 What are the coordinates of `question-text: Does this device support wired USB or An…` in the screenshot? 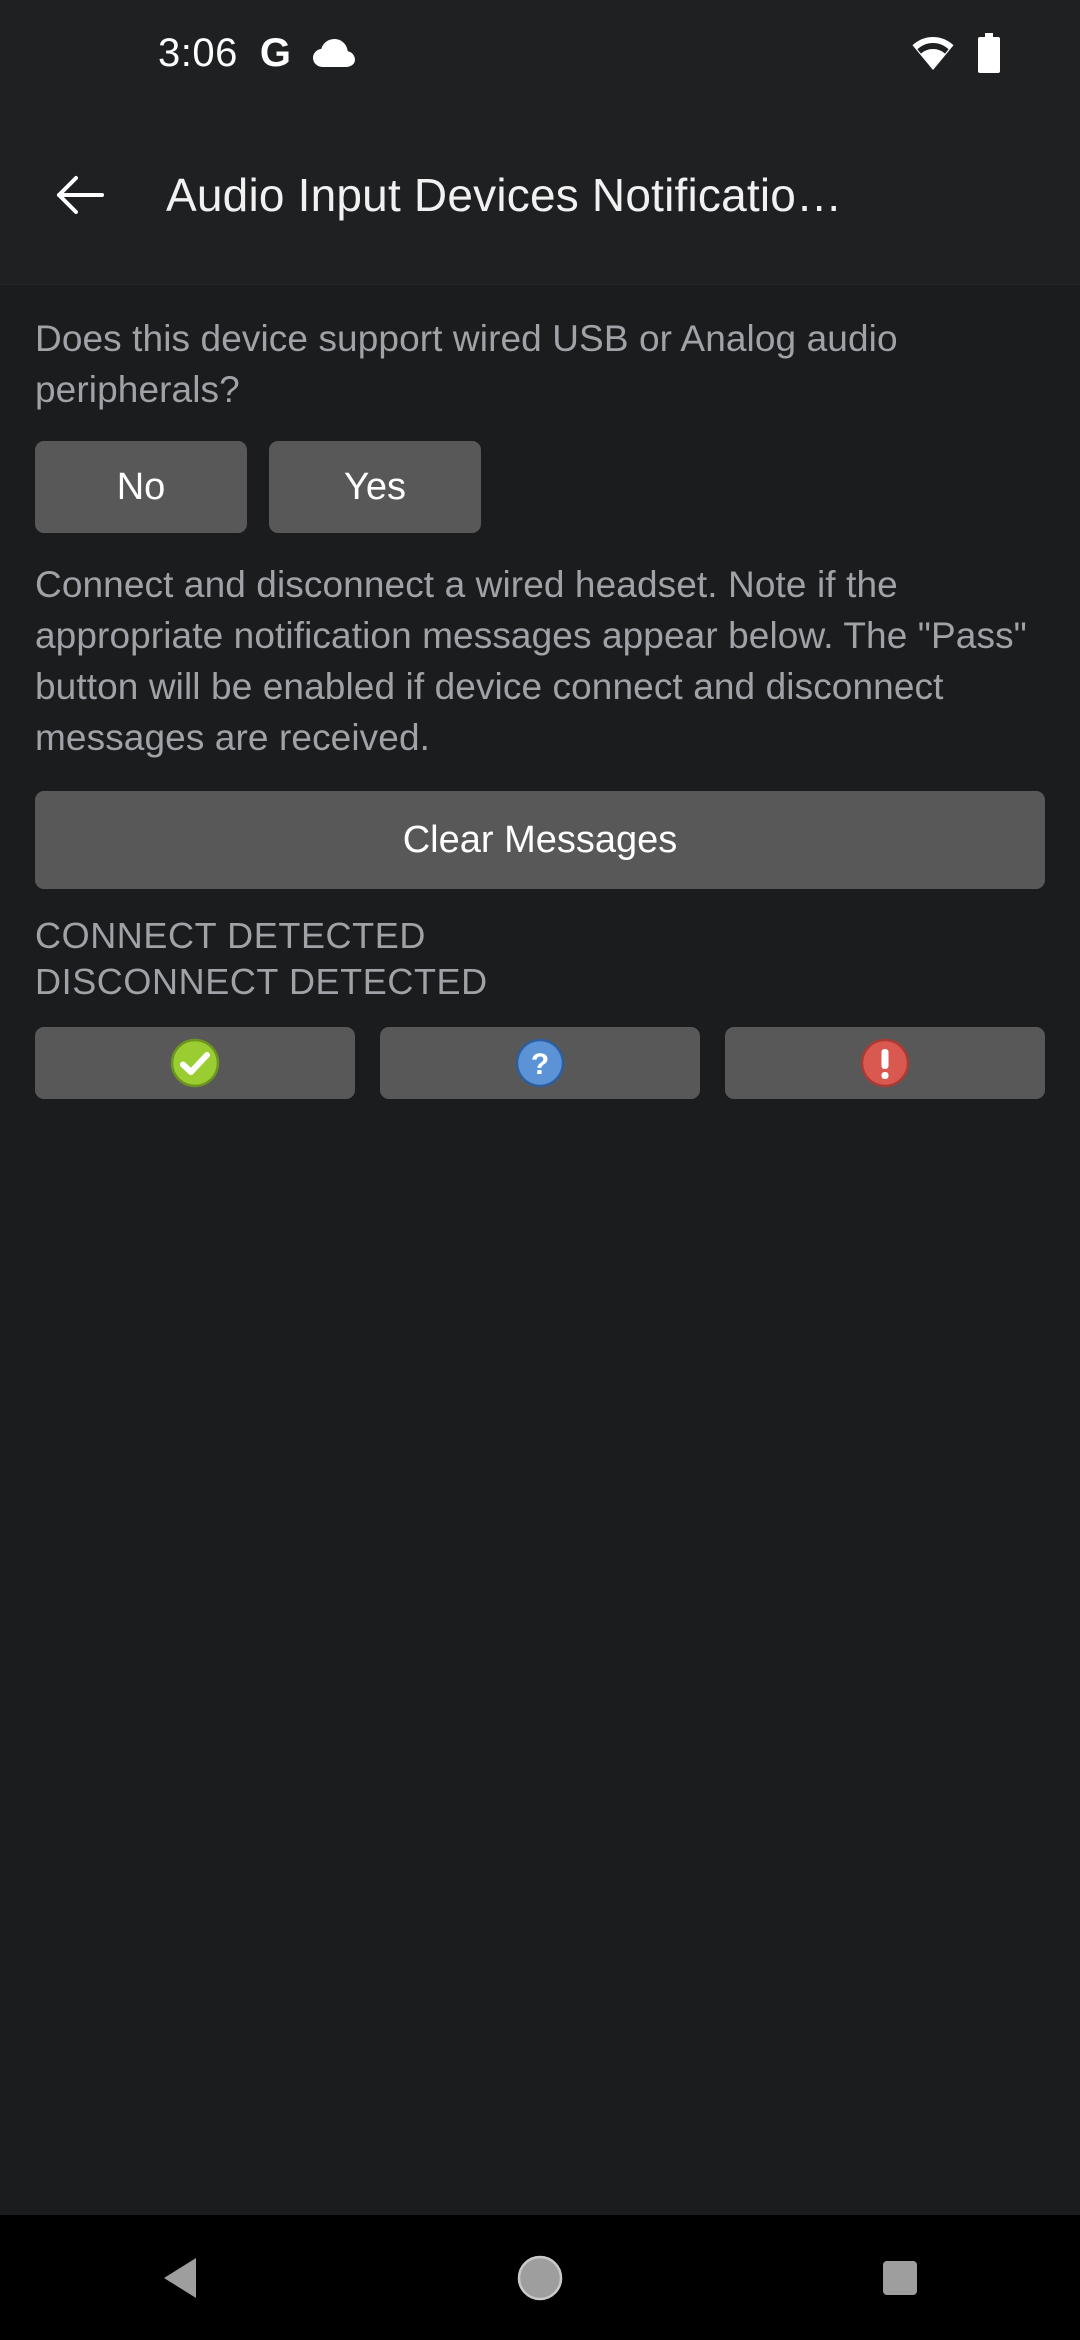 It's located at (466, 364).